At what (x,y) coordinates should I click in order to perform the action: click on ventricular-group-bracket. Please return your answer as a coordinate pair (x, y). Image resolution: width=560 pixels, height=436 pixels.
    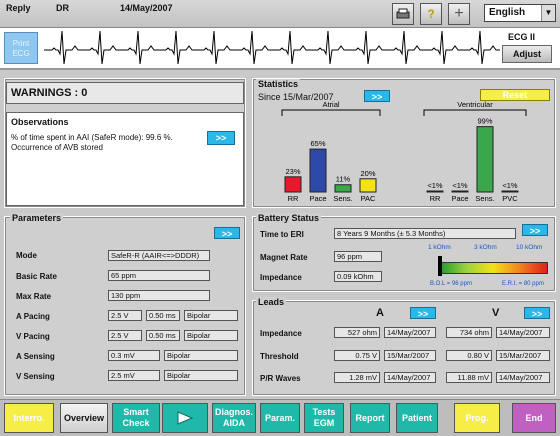
    Looking at the image, I should click on (475, 112).